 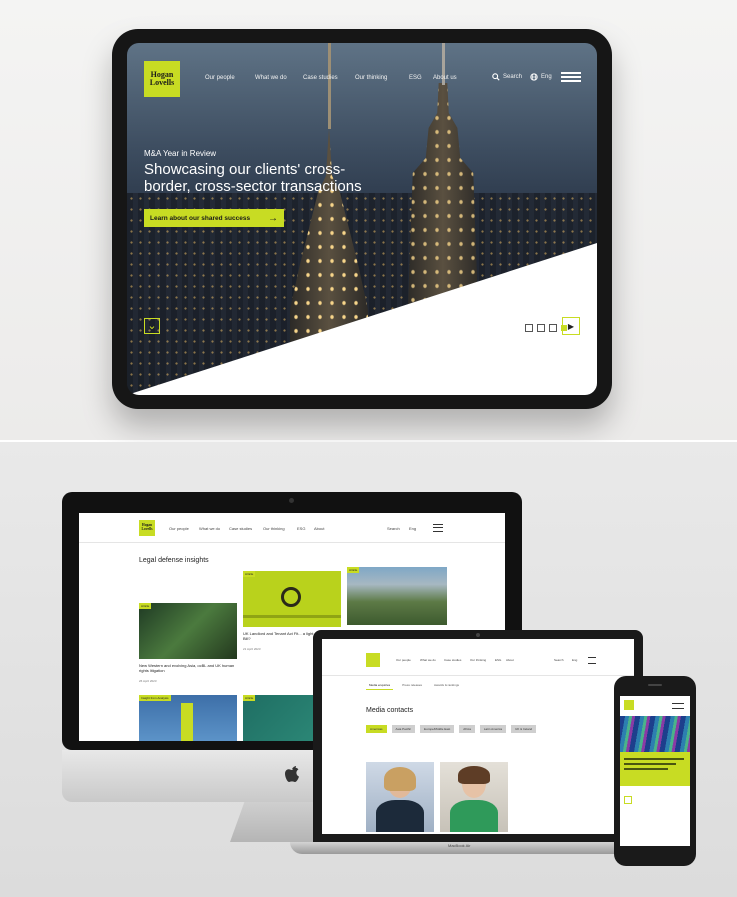 What do you see at coordinates (148, 681) in the screenshot?
I see `card-date: 26 April 2023` at bounding box center [148, 681].